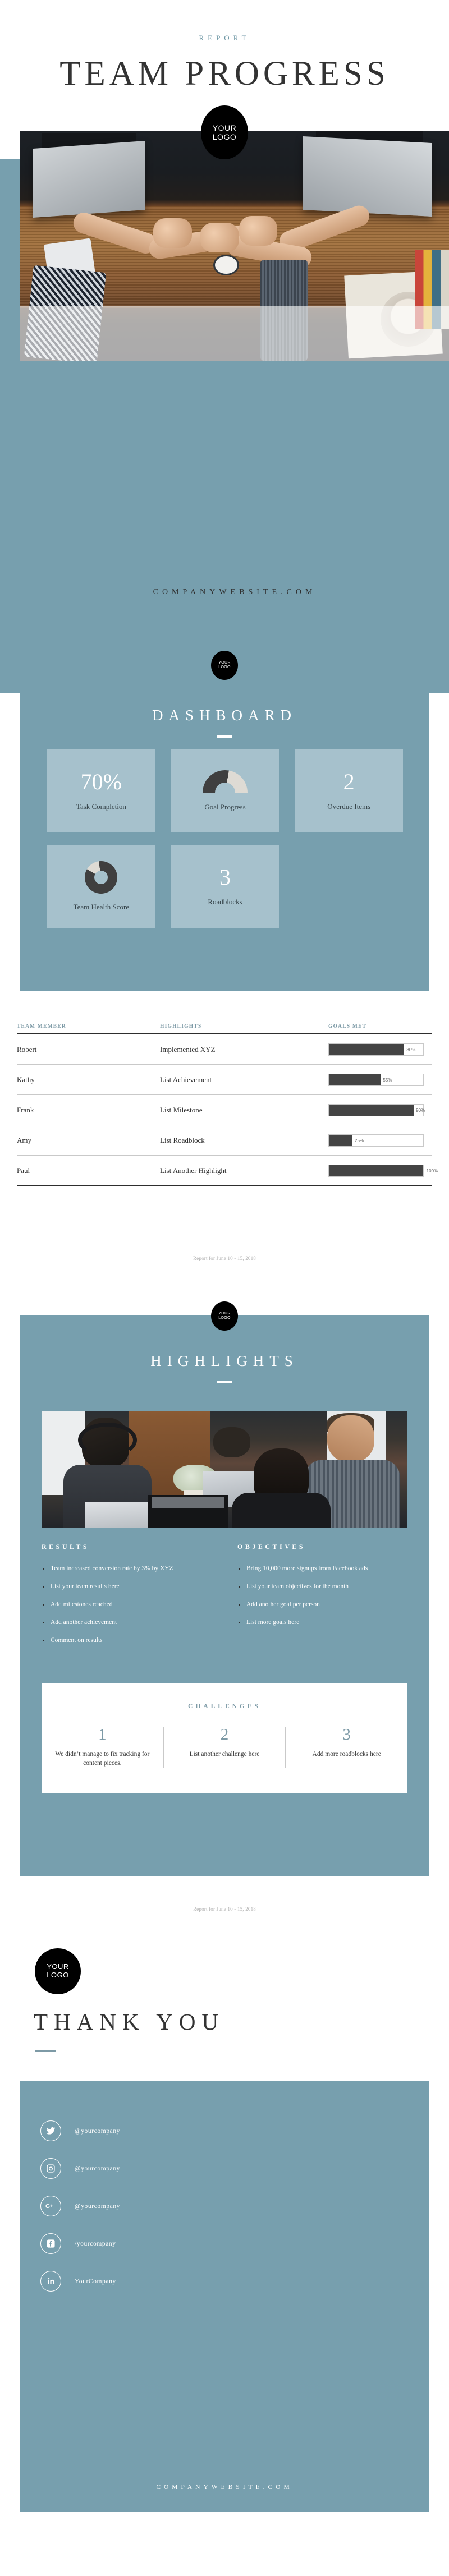 The height and width of the screenshot is (2576, 449). Describe the element at coordinates (224, 1909) in the screenshot. I see `report-date-highlights: Report for June 10 - 15, 2018` at that location.